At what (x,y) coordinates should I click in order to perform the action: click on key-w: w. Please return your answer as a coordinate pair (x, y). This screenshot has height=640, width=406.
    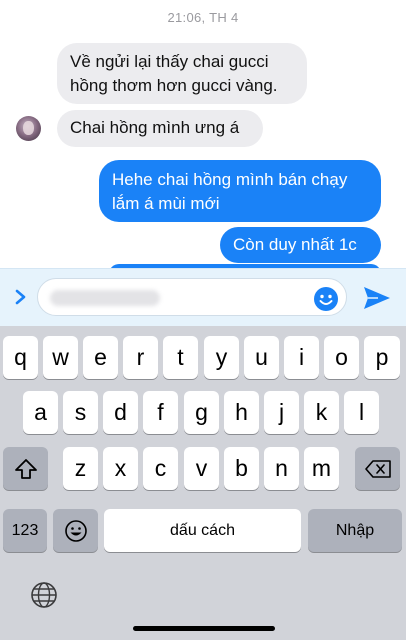
    Looking at the image, I should click on (60, 357).